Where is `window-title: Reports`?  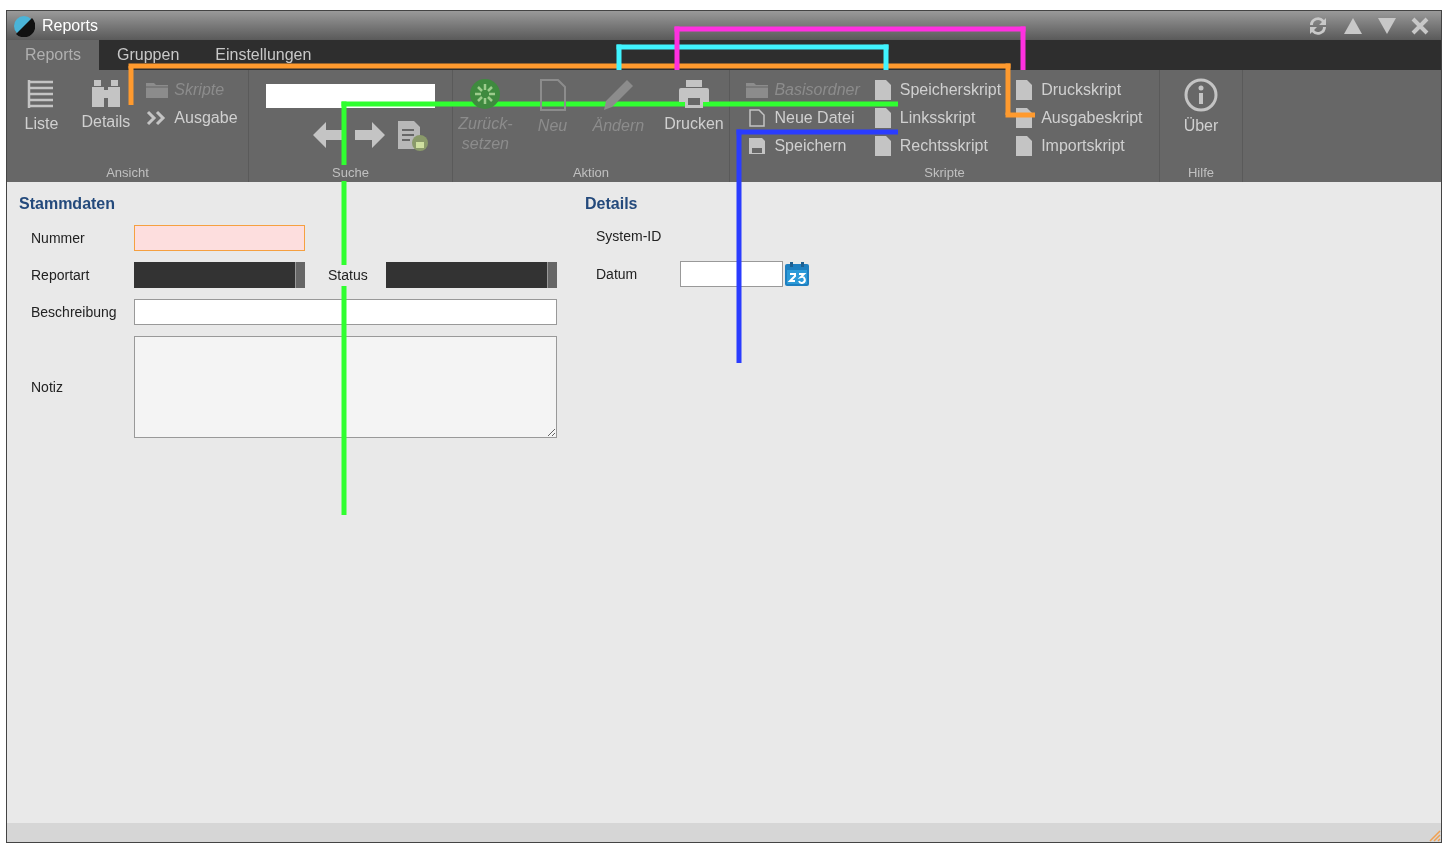
window-title: Reports is located at coordinates (70, 25).